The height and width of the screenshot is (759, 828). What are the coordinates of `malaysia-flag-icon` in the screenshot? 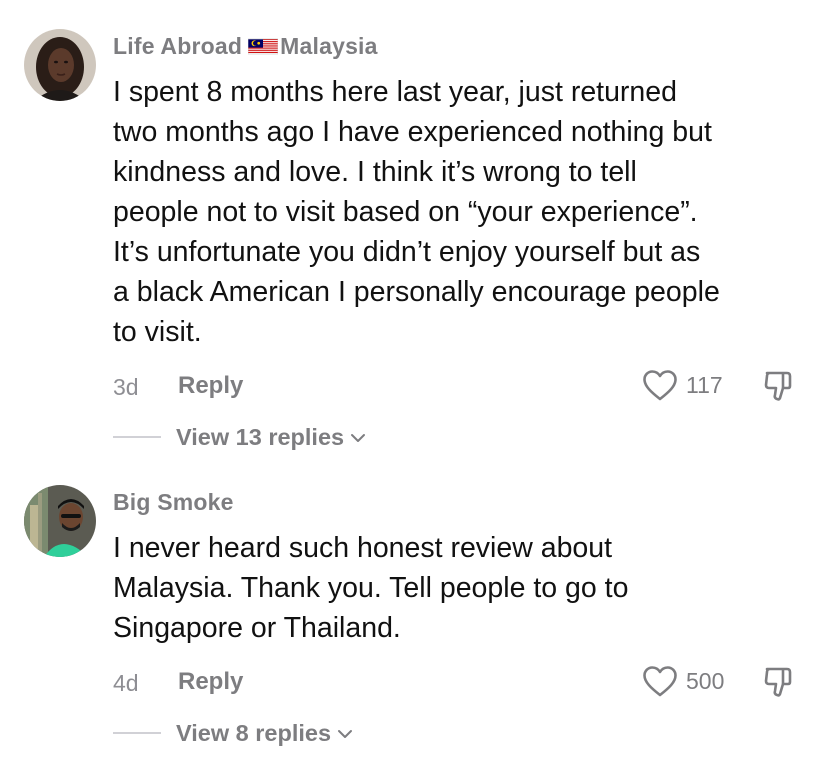 It's located at (263, 46).